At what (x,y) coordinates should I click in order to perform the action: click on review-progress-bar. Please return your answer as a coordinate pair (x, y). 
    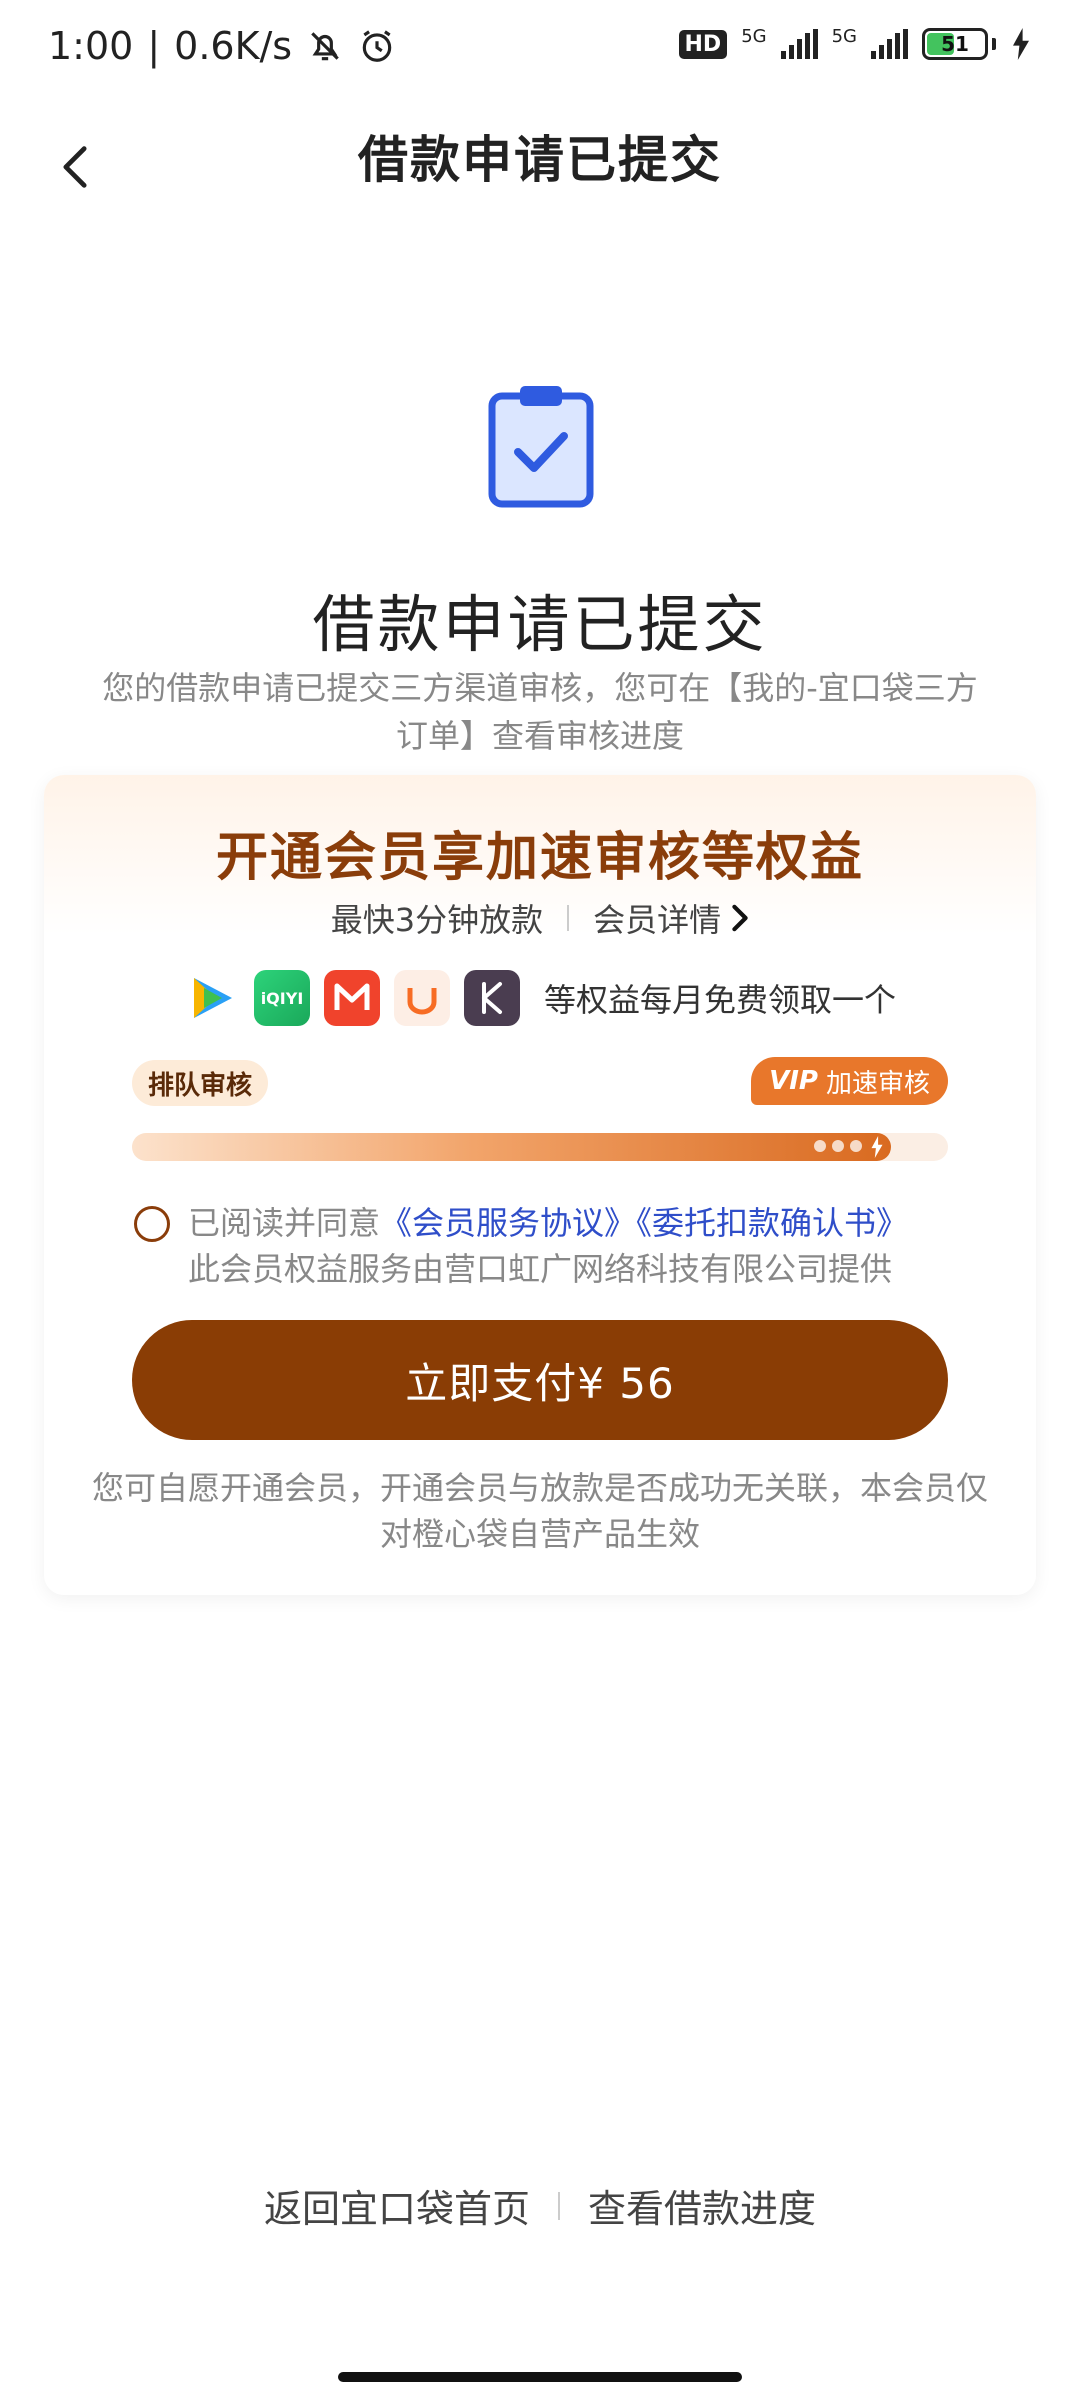
    Looking at the image, I should click on (540, 1147).